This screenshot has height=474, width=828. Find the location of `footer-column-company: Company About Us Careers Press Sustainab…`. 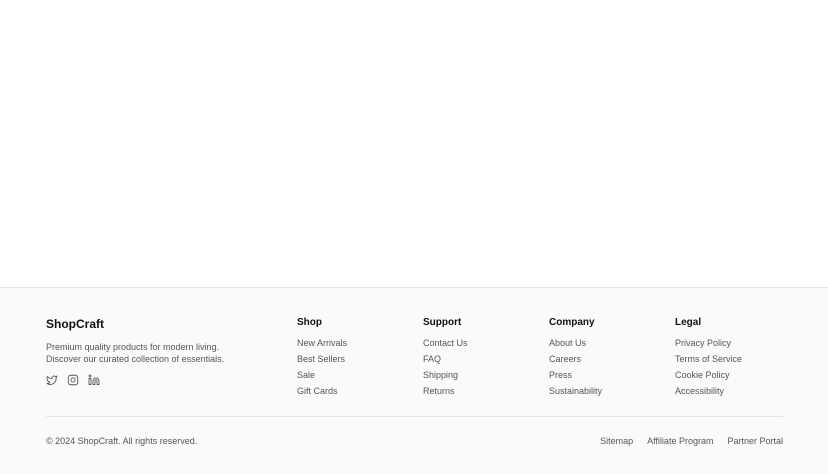

footer-column-company: Company About Us Careers Press Sustainab… is located at coordinates (575, 359).